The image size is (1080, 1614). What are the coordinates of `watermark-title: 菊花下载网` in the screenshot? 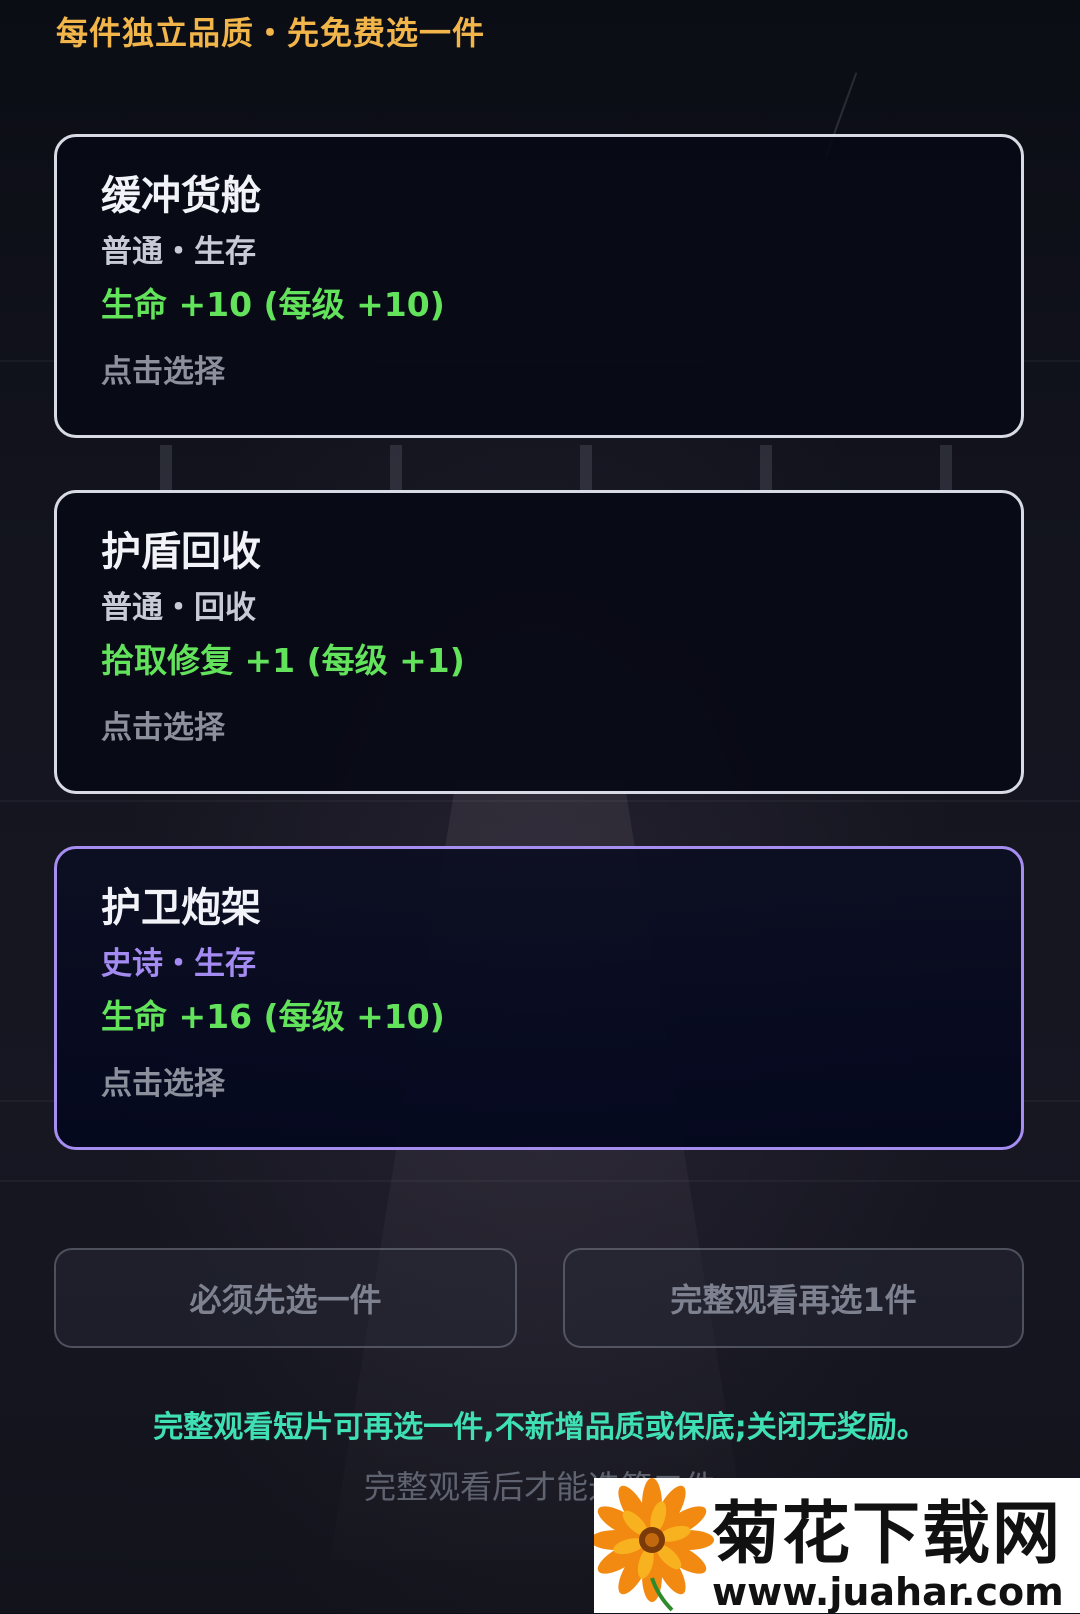 It's located at (887, 1534).